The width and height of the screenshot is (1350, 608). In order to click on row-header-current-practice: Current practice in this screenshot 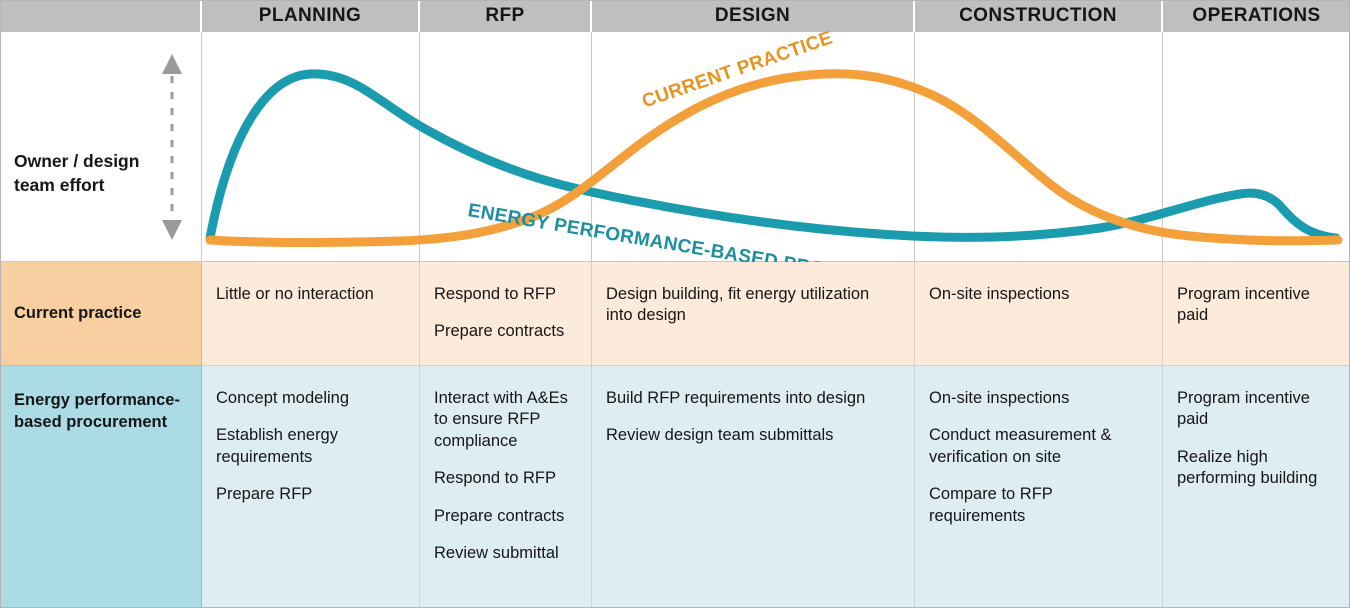, I will do `click(101, 314)`.